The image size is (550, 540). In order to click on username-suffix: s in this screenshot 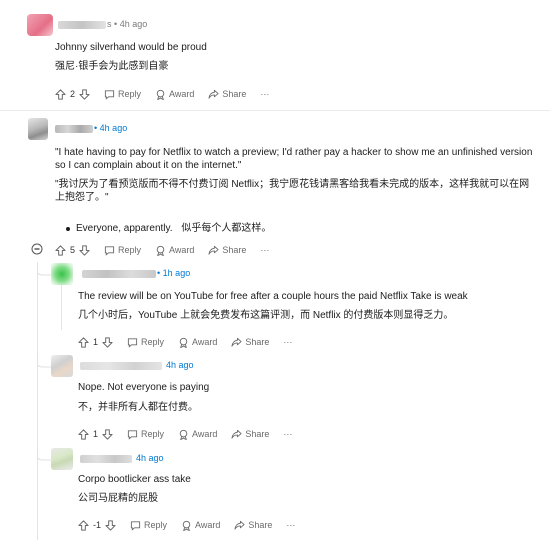, I will do `click(109, 24)`.